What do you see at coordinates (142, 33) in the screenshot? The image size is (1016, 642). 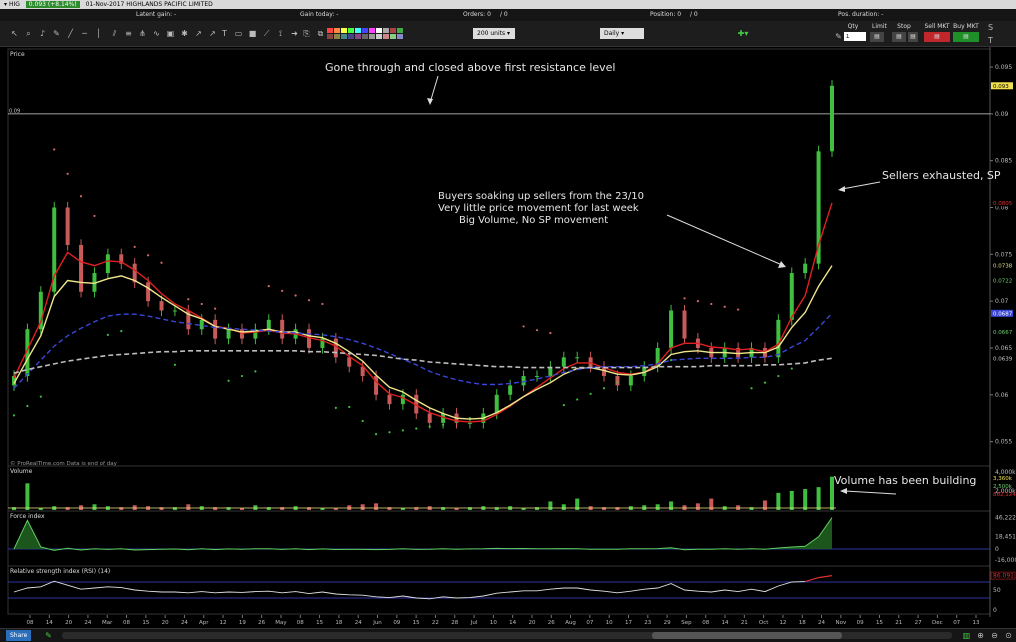 I see `fan-icon: ⋔` at bounding box center [142, 33].